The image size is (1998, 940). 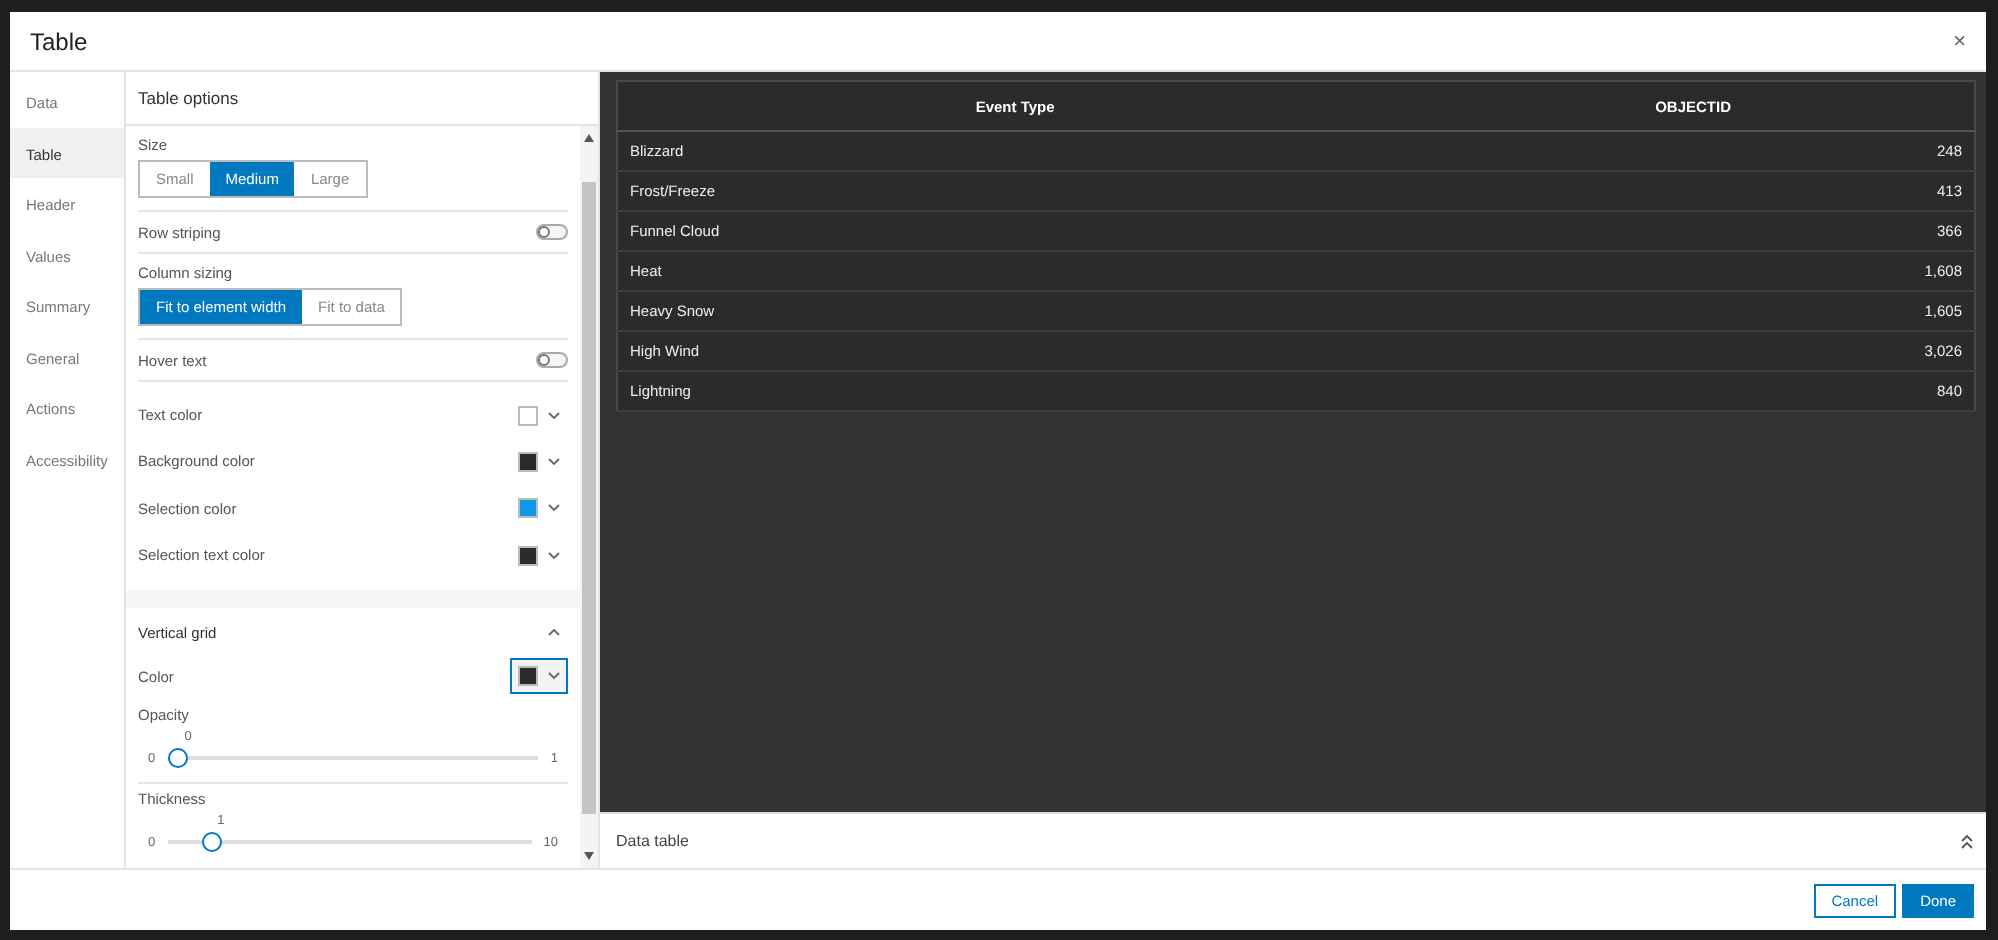 What do you see at coordinates (589, 138) in the screenshot?
I see `scroll-up-icon` at bounding box center [589, 138].